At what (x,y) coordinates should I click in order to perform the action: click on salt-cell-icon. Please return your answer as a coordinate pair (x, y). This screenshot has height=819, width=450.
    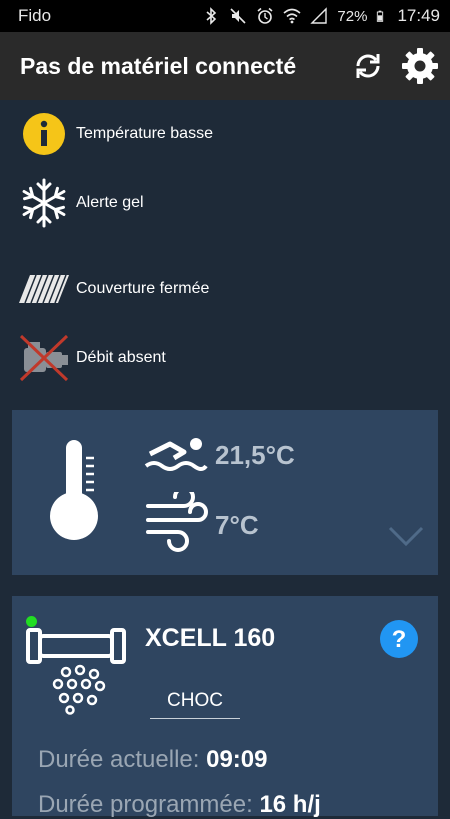
    Looking at the image, I should click on (76, 671).